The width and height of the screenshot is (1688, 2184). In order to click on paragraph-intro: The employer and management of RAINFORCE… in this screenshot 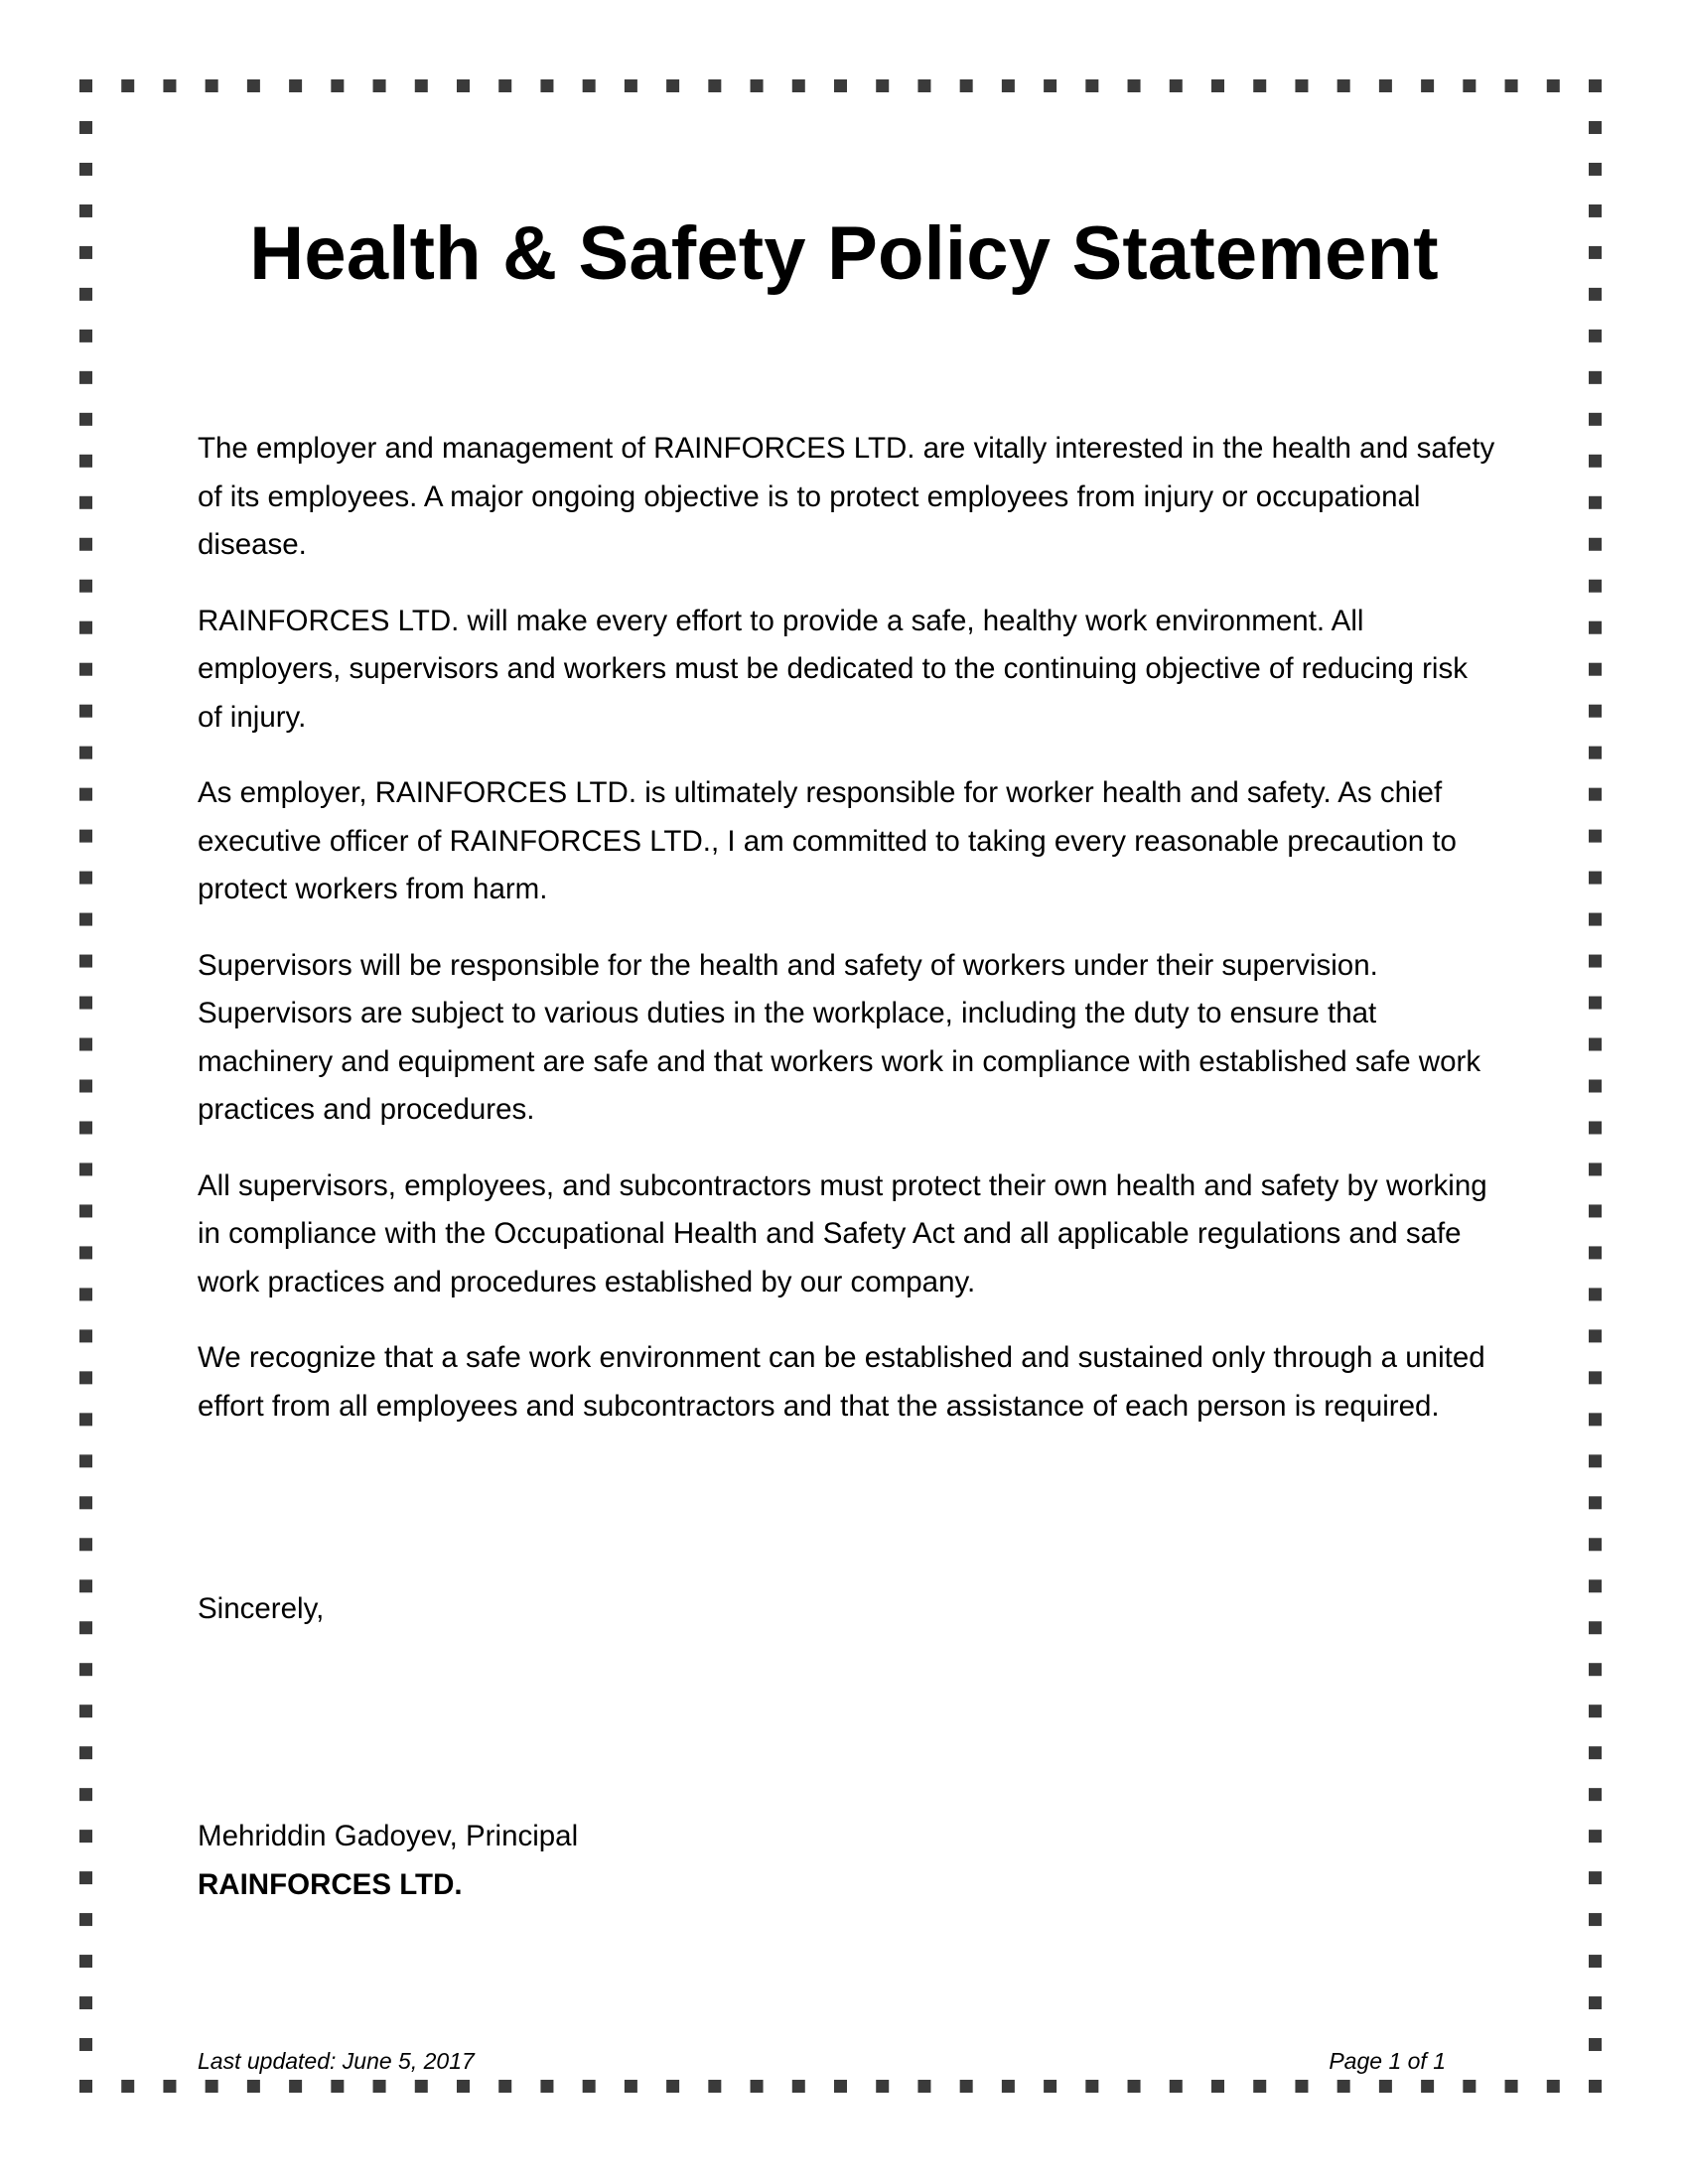, I will do `click(846, 496)`.